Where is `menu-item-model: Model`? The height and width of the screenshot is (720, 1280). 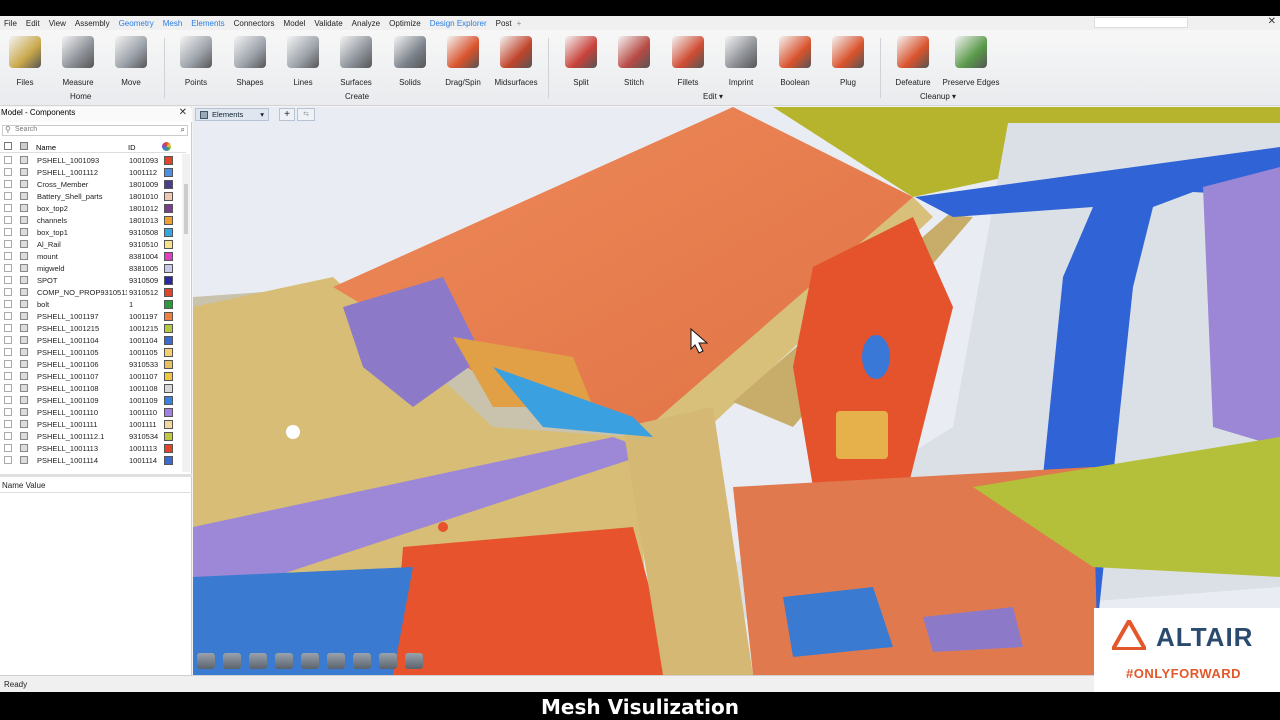 menu-item-model: Model is located at coordinates (295, 23).